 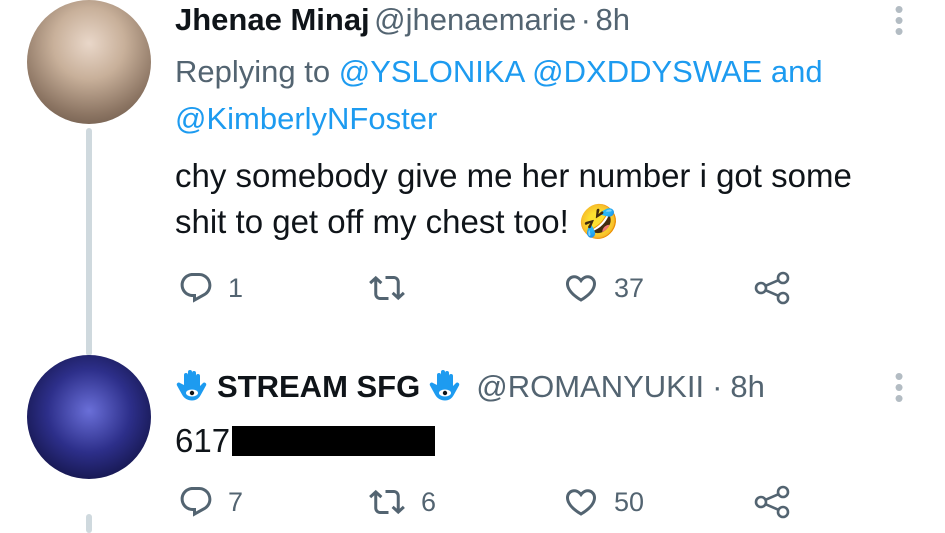 I want to click on mention-link: @DXDDYSWAE, so click(x=647, y=71).